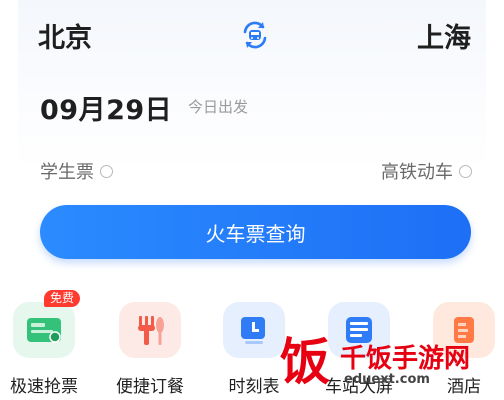 This screenshot has width=504, height=400. What do you see at coordinates (444, 35) in the screenshot?
I see `arrival-city: 上海` at bounding box center [444, 35].